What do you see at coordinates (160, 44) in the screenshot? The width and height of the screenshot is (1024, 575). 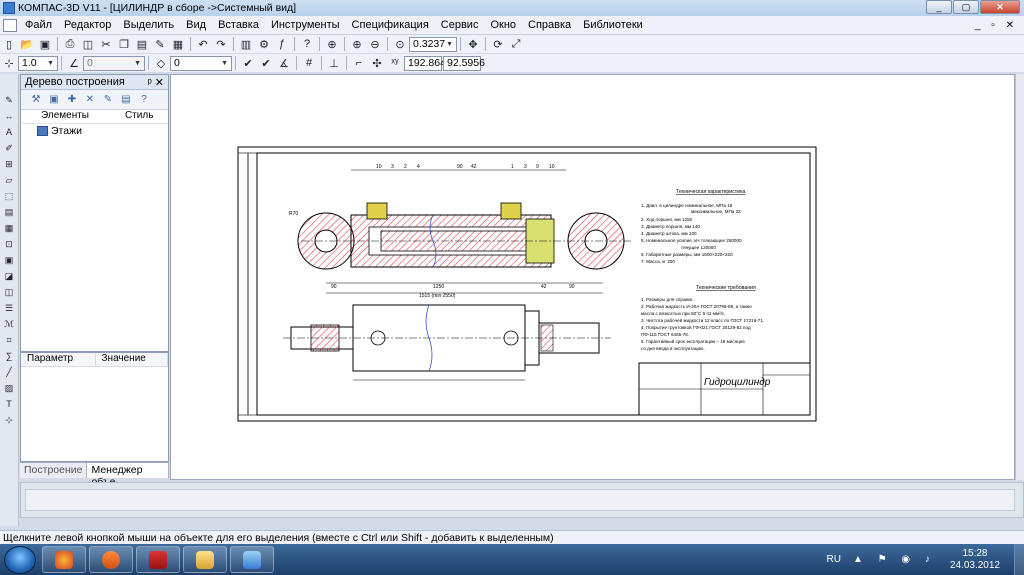 I see `properties-icon: ✎` at bounding box center [160, 44].